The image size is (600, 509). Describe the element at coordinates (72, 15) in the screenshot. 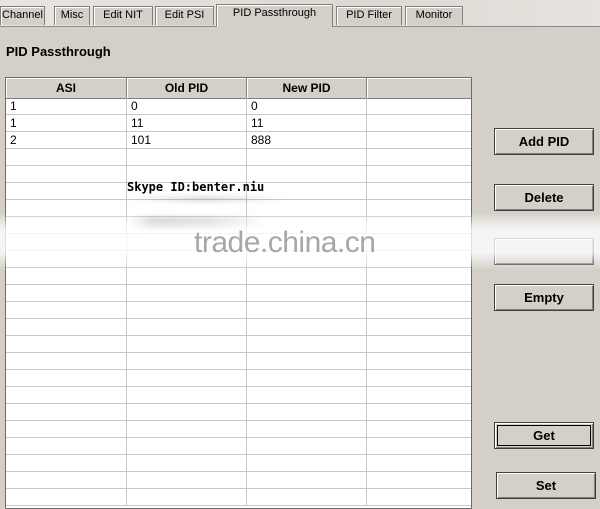

I see `tab-misc: Misc` at that location.